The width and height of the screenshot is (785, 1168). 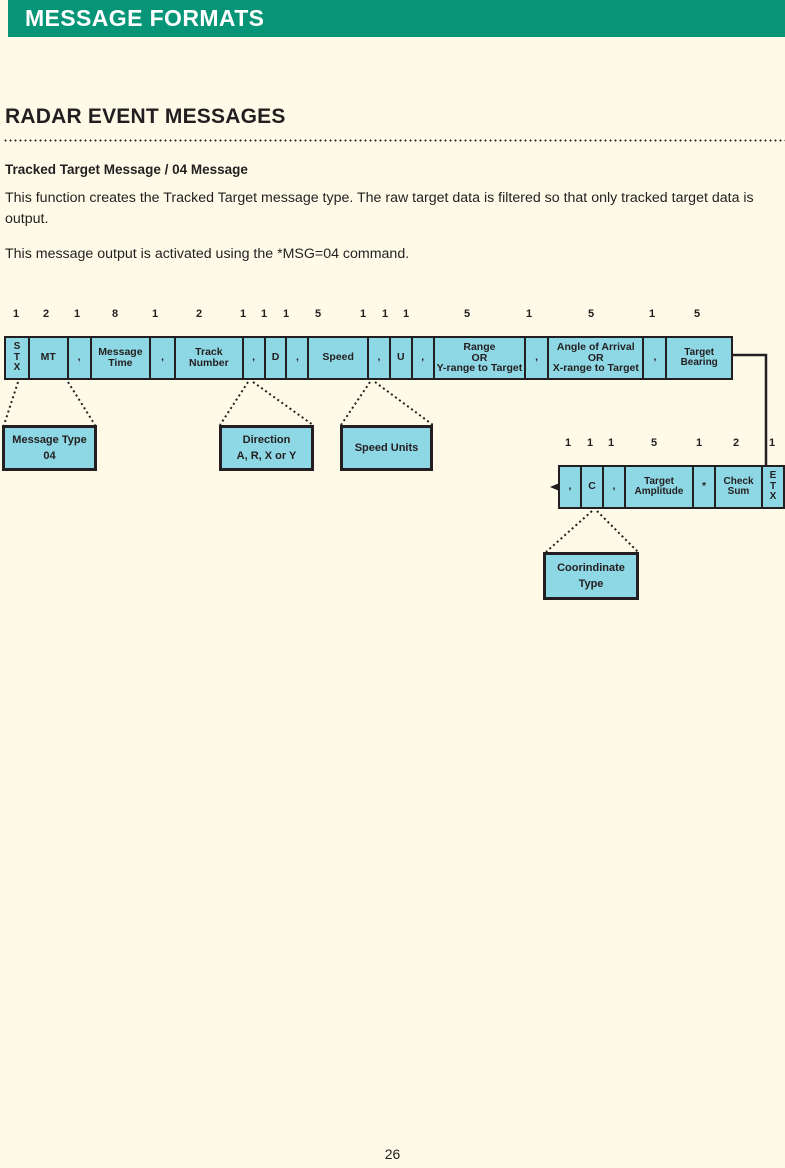 What do you see at coordinates (392, 1154) in the screenshot?
I see `page-number: 26` at bounding box center [392, 1154].